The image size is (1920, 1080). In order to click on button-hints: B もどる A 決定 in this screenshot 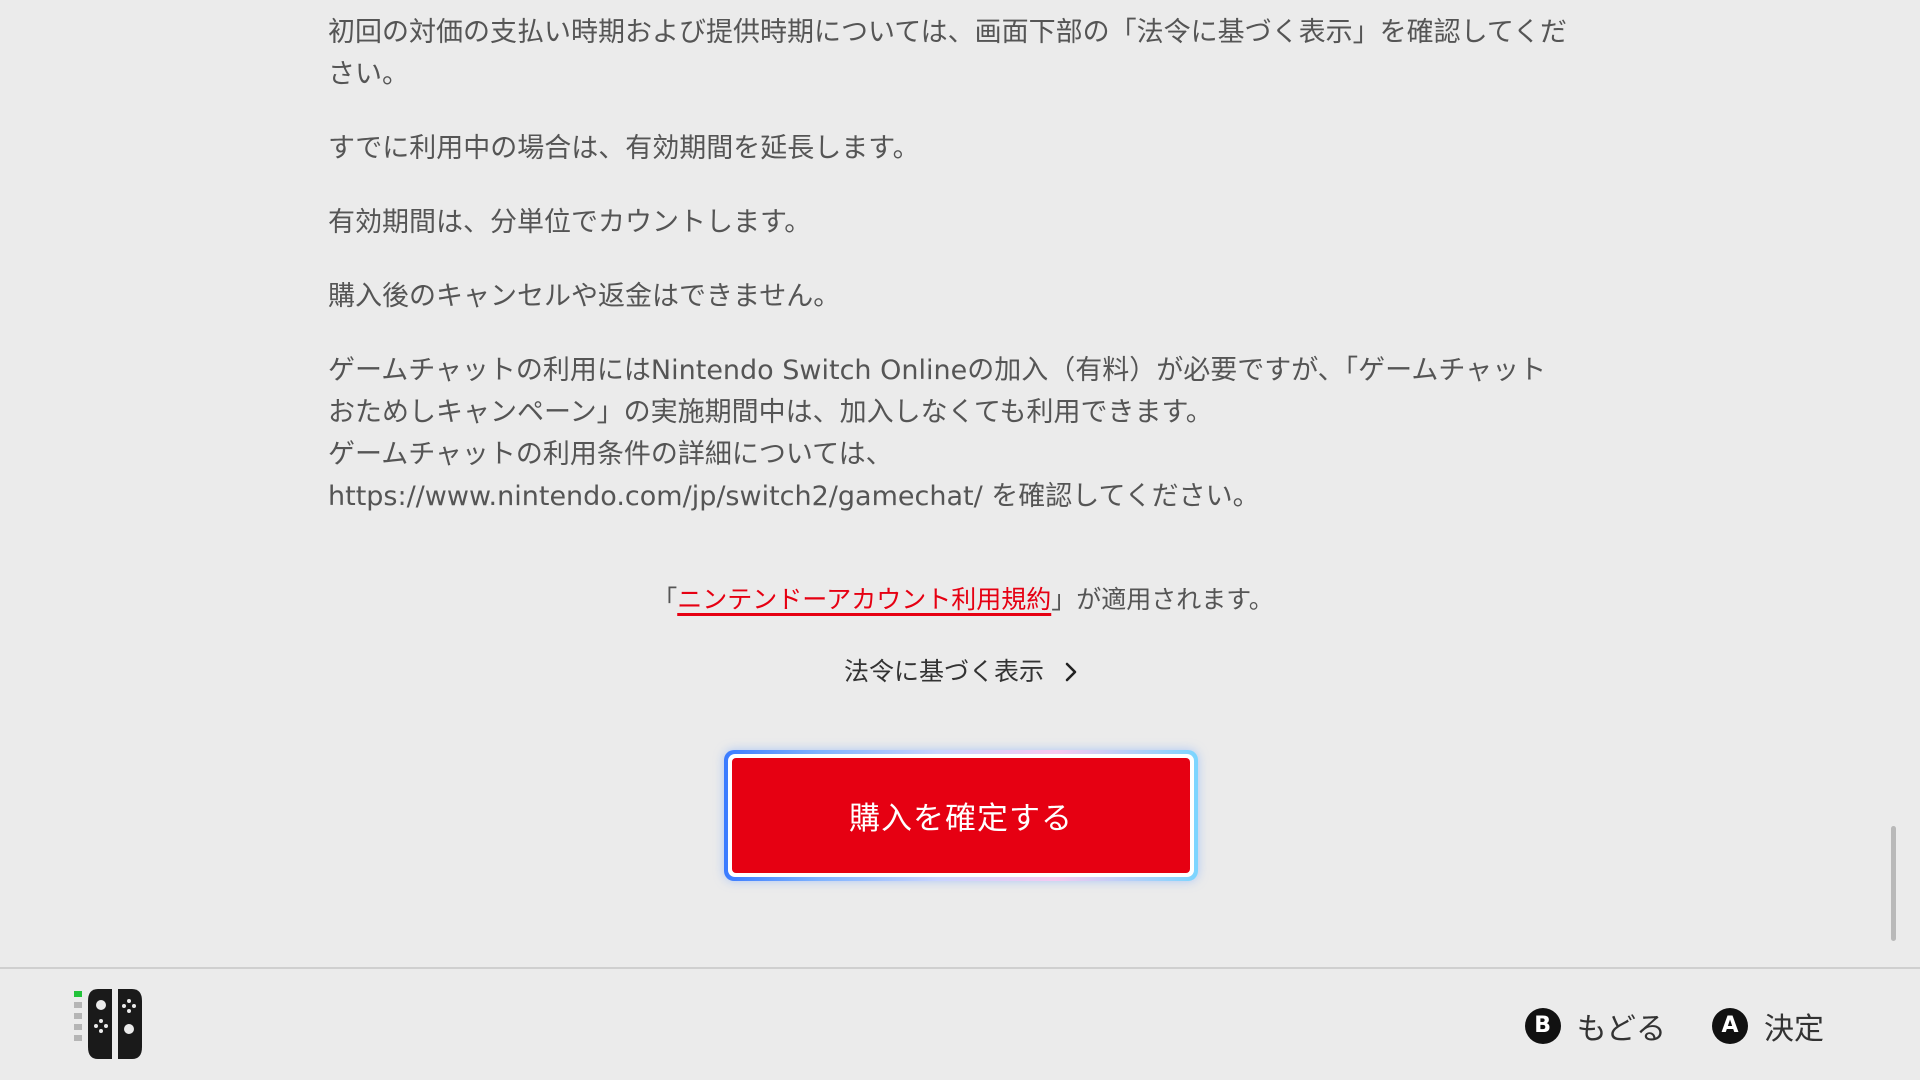, I will do `click(1674, 1024)`.